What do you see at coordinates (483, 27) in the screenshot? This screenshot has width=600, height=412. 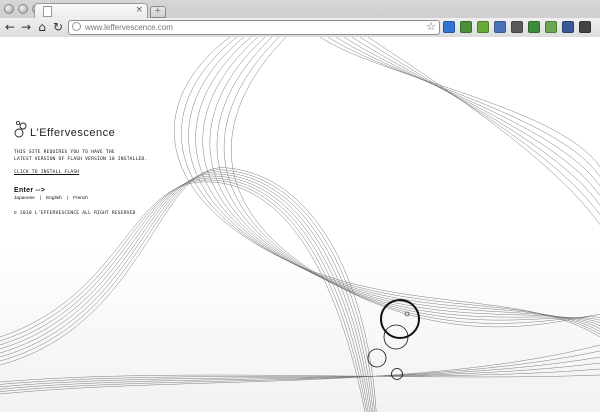 I see `evernote-icon` at bounding box center [483, 27].